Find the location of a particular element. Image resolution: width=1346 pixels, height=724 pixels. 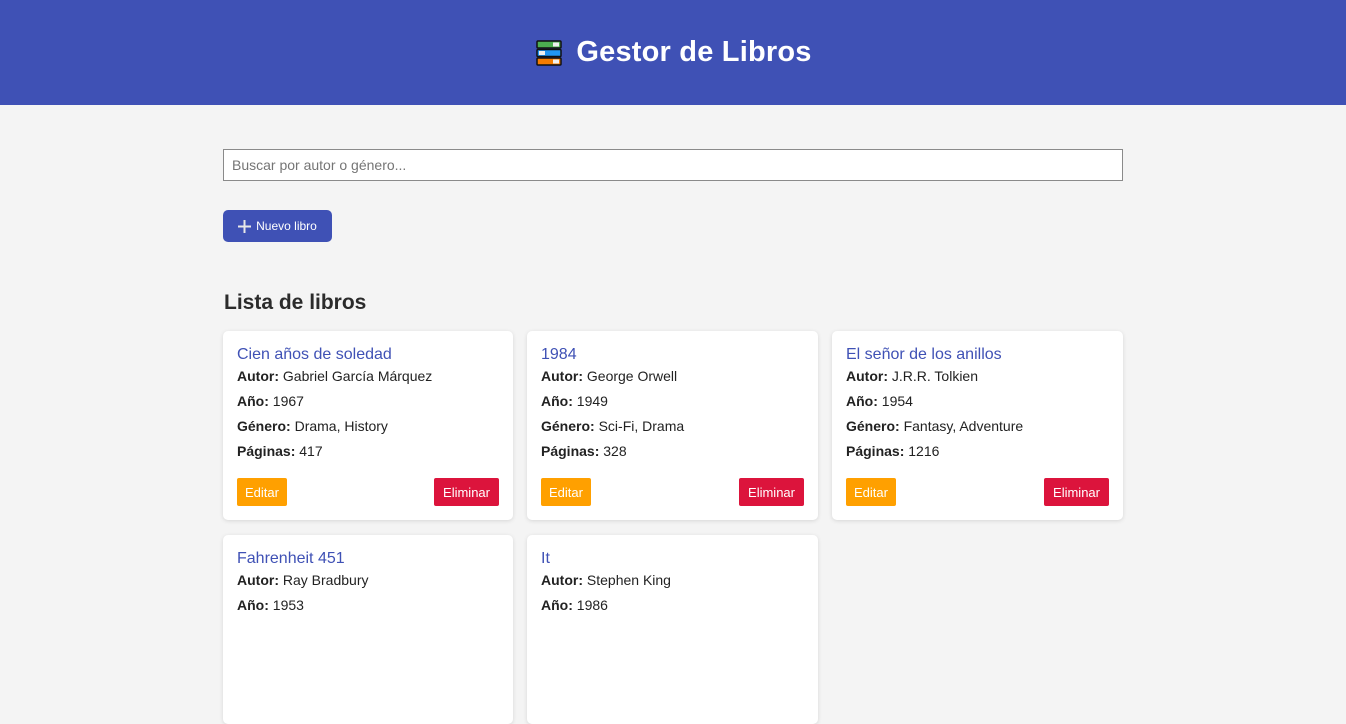

list-title: Lista de libros is located at coordinates (295, 302).